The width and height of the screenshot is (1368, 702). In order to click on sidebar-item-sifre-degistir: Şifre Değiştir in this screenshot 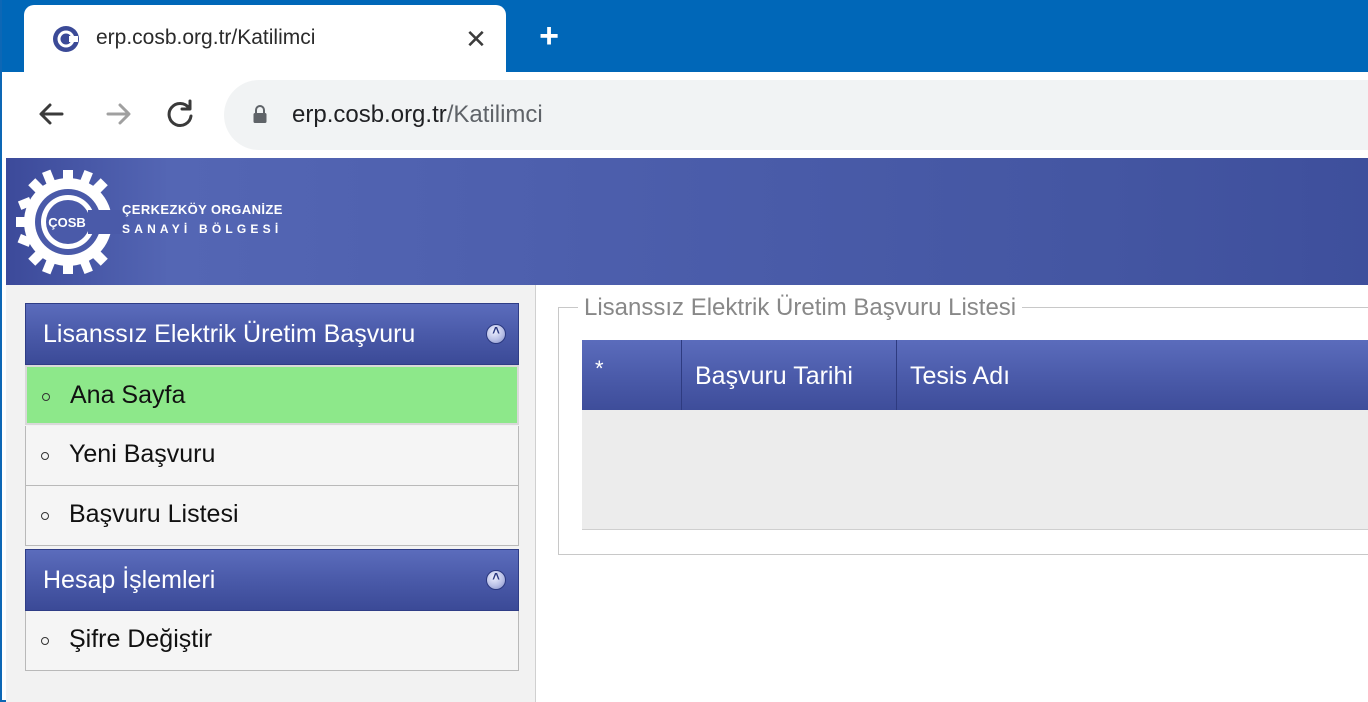, I will do `click(272, 641)`.